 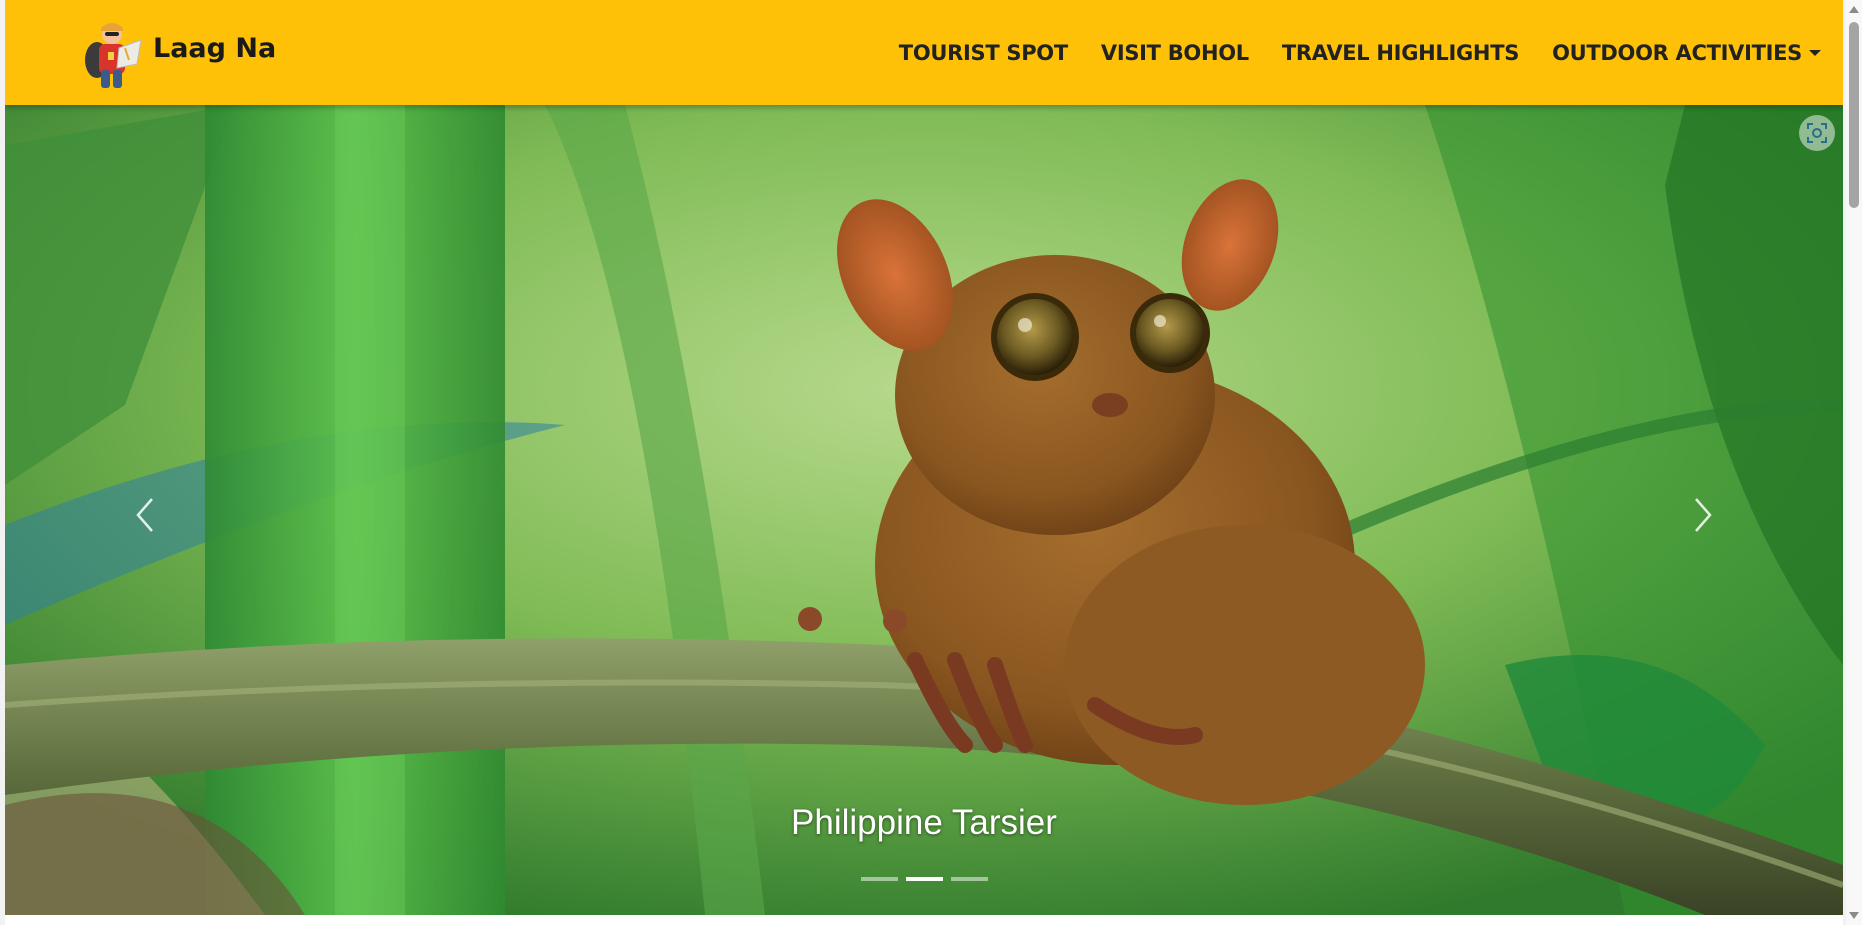 What do you see at coordinates (1677, 52) in the screenshot?
I see `nav-outdoor-activities-label: OUTDOOR ACTIVITIES` at bounding box center [1677, 52].